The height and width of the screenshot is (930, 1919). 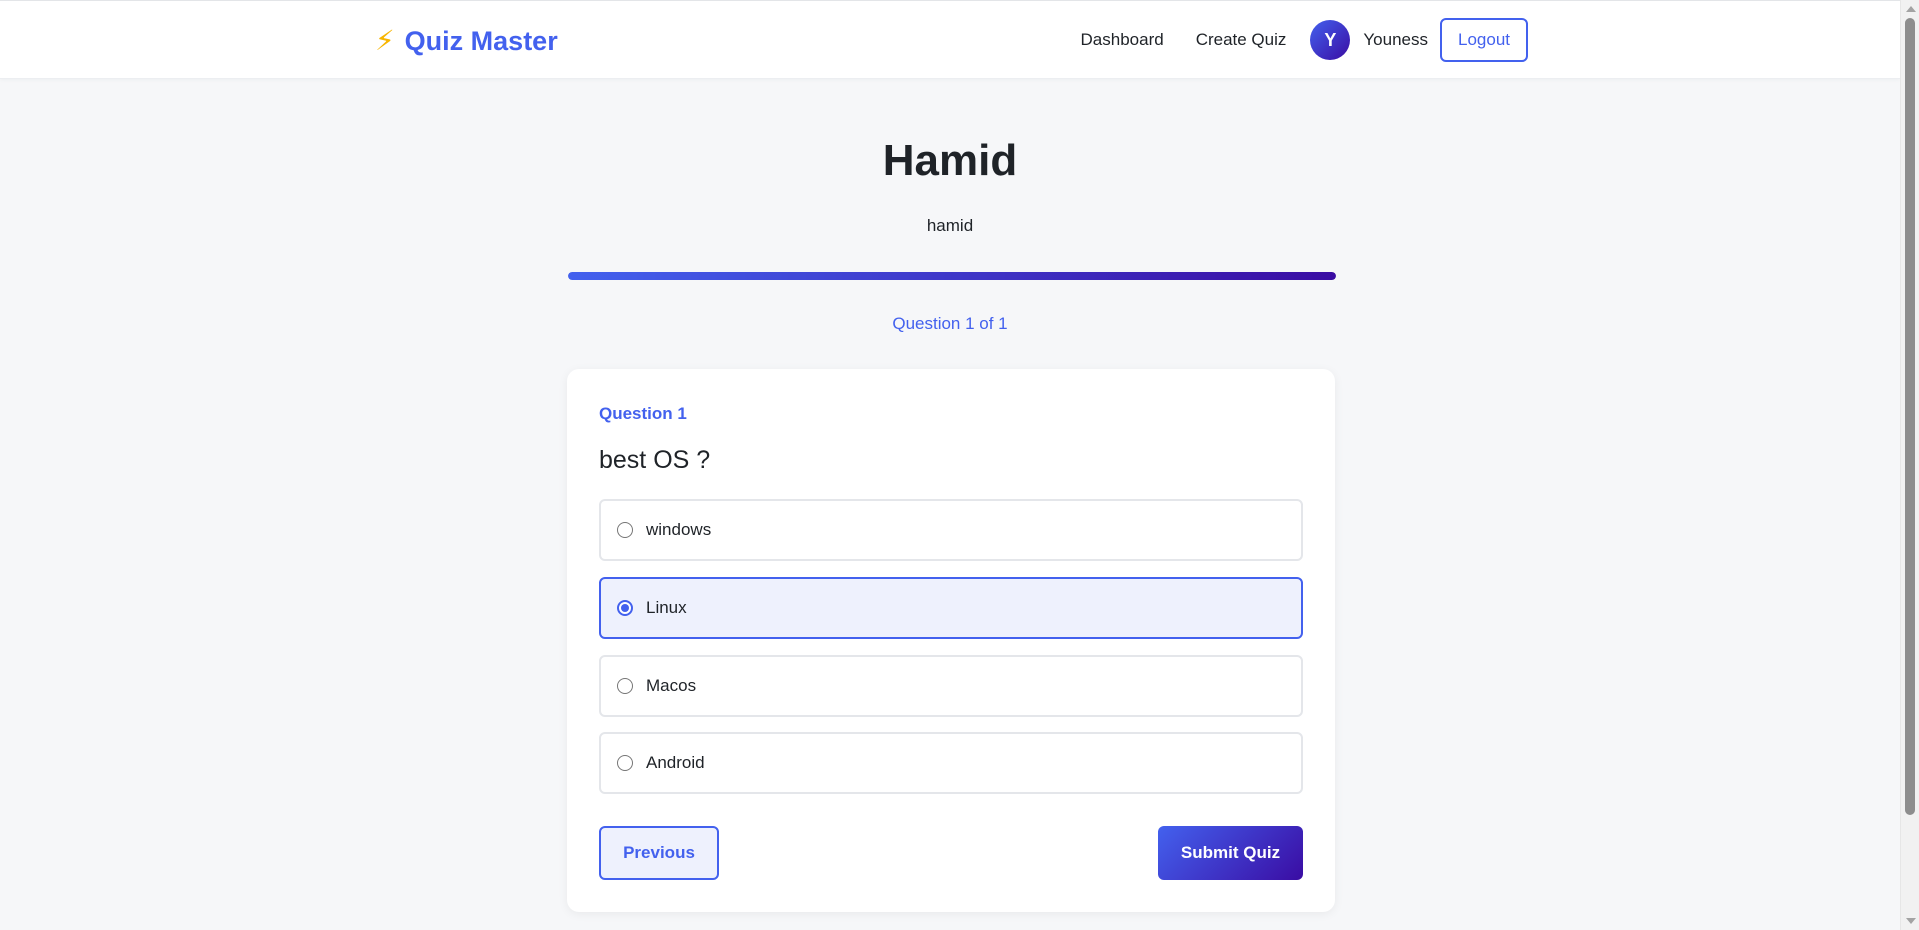 What do you see at coordinates (951, 608) in the screenshot?
I see `answer-option: Linux` at bounding box center [951, 608].